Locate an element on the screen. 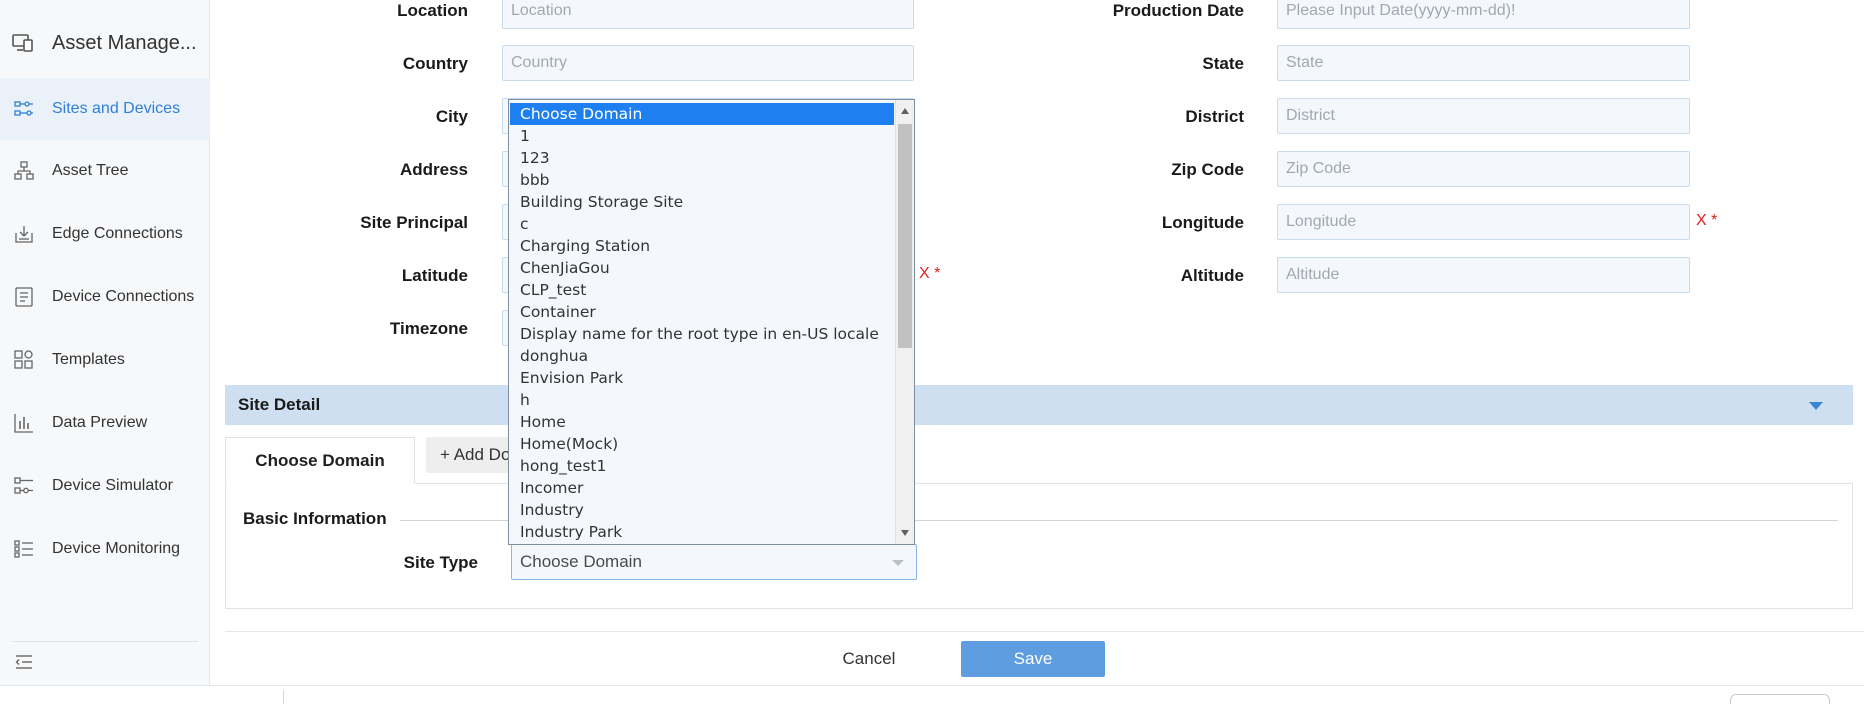 This screenshot has width=1864, height=704. dropdown-scrollbar is located at coordinates (904, 322).